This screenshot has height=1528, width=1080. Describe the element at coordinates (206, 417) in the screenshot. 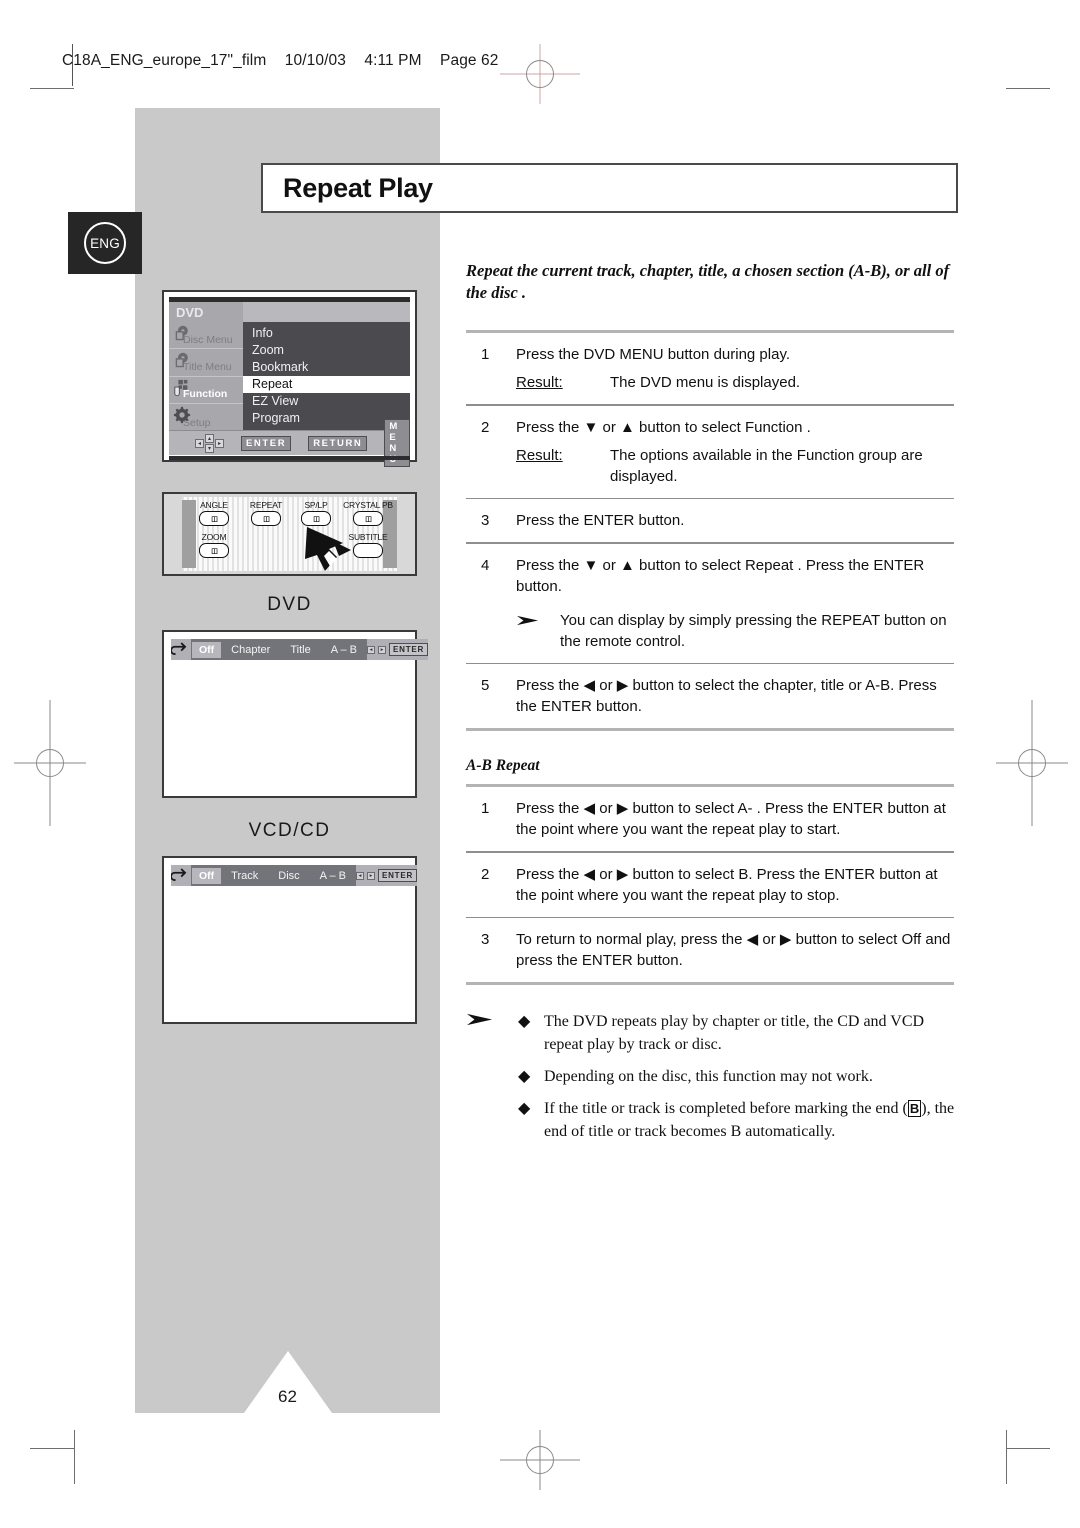

I see `sidebar-item-setup: Setup` at that location.